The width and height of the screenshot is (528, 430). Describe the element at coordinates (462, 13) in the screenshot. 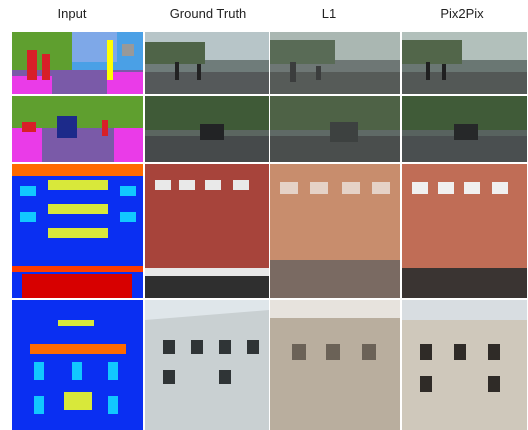

I see `column-header-pix2pix: Pix2Pix` at that location.